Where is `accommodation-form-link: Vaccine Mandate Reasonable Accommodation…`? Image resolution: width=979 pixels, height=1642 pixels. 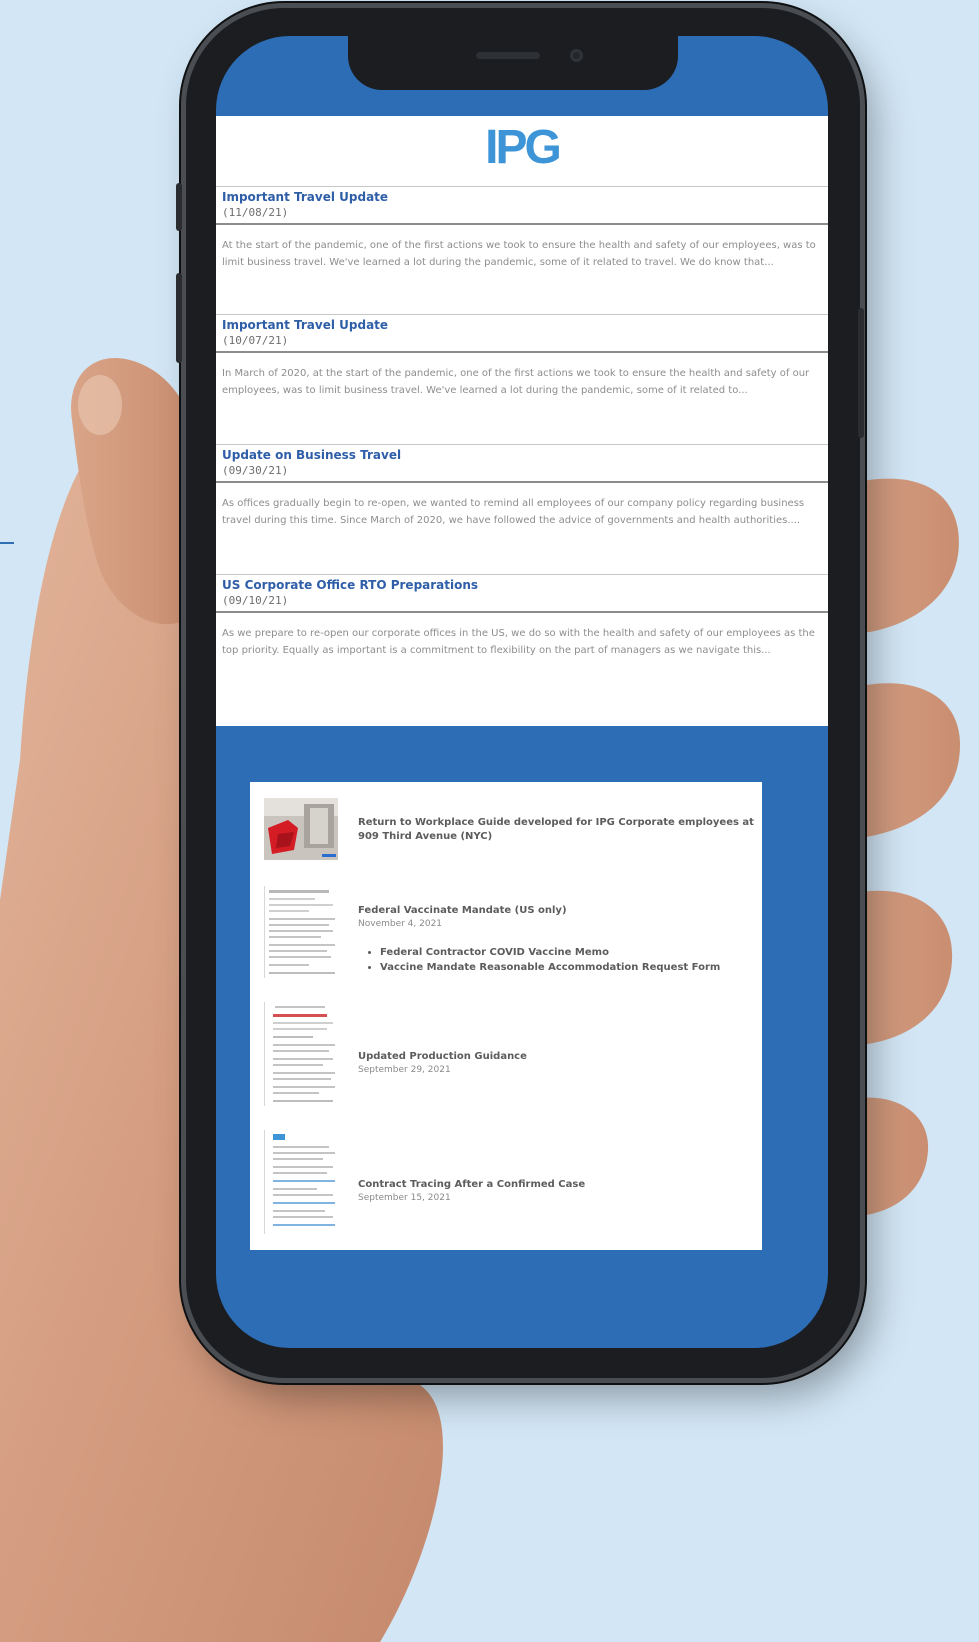
accommodation-form-link: Vaccine Mandate Reasonable Accommodation… is located at coordinates (567, 967).